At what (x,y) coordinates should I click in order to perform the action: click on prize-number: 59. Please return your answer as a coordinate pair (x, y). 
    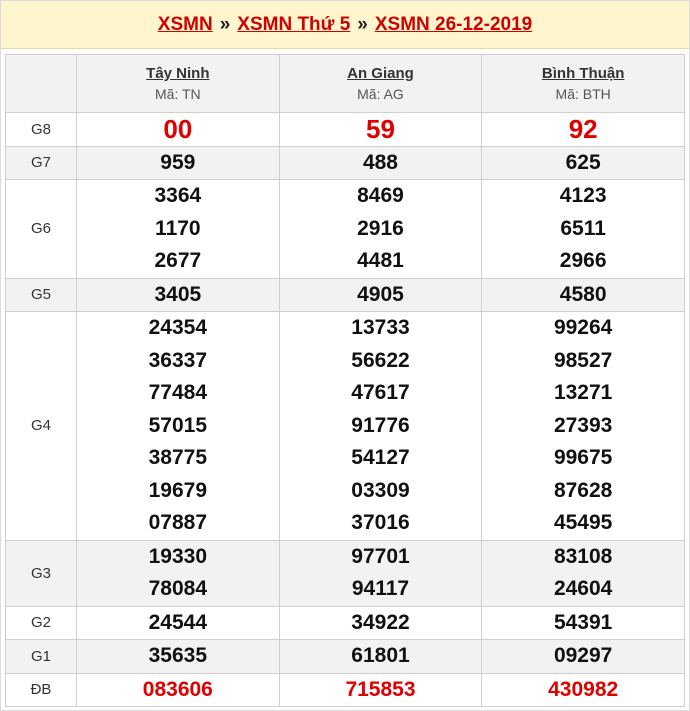
    Looking at the image, I should click on (380, 129).